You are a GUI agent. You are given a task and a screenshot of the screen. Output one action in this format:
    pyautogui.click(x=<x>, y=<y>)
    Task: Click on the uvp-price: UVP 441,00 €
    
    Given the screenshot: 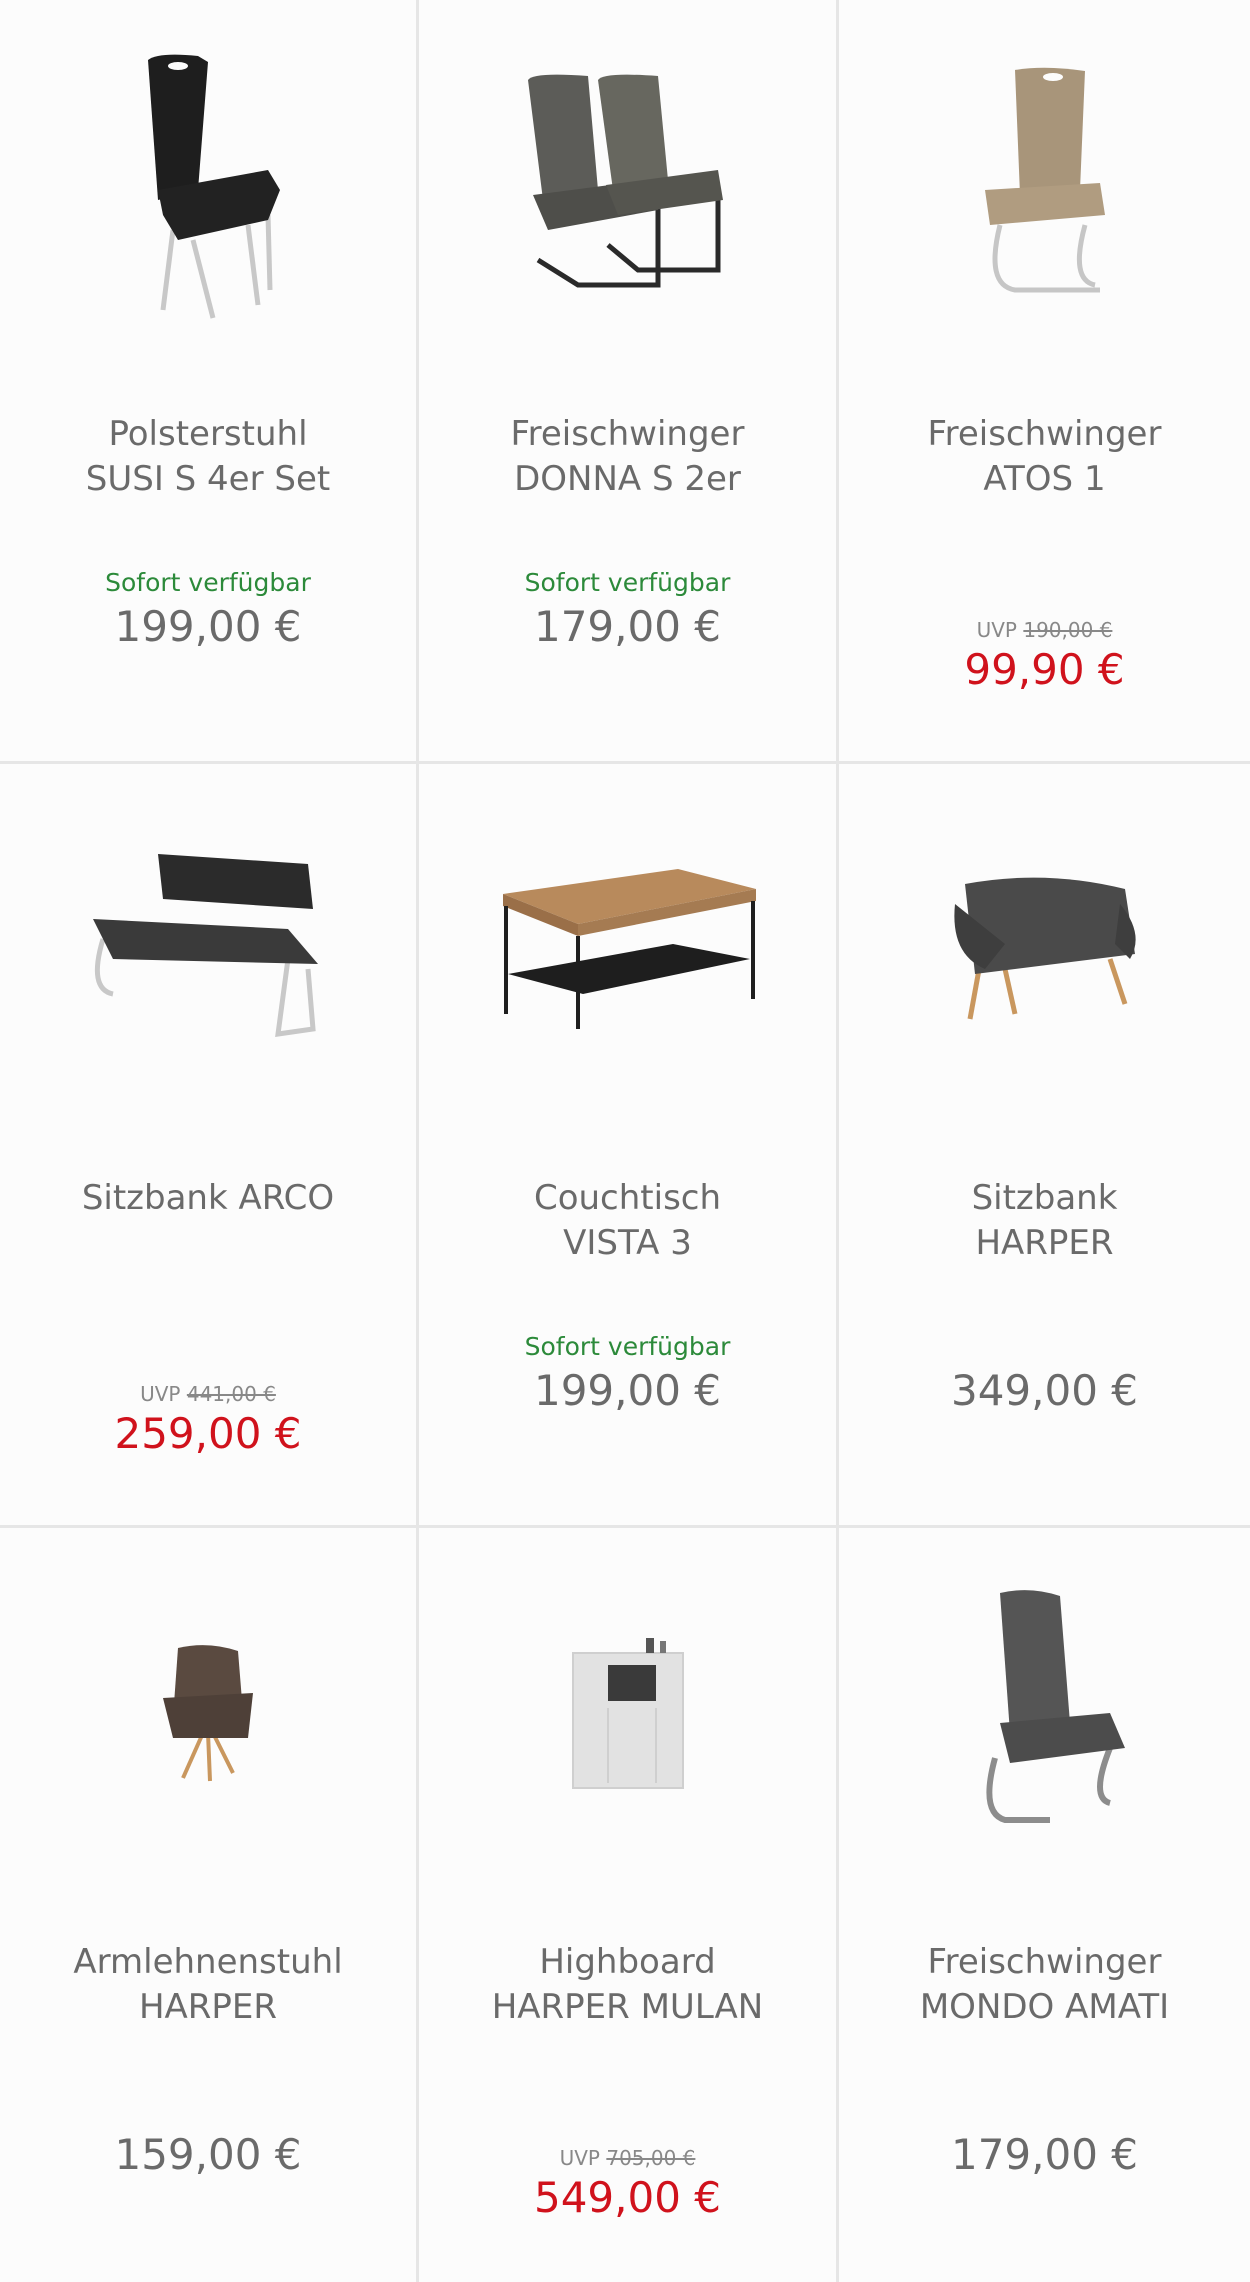 What is the action you would take?
    pyautogui.click(x=208, y=1394)
    